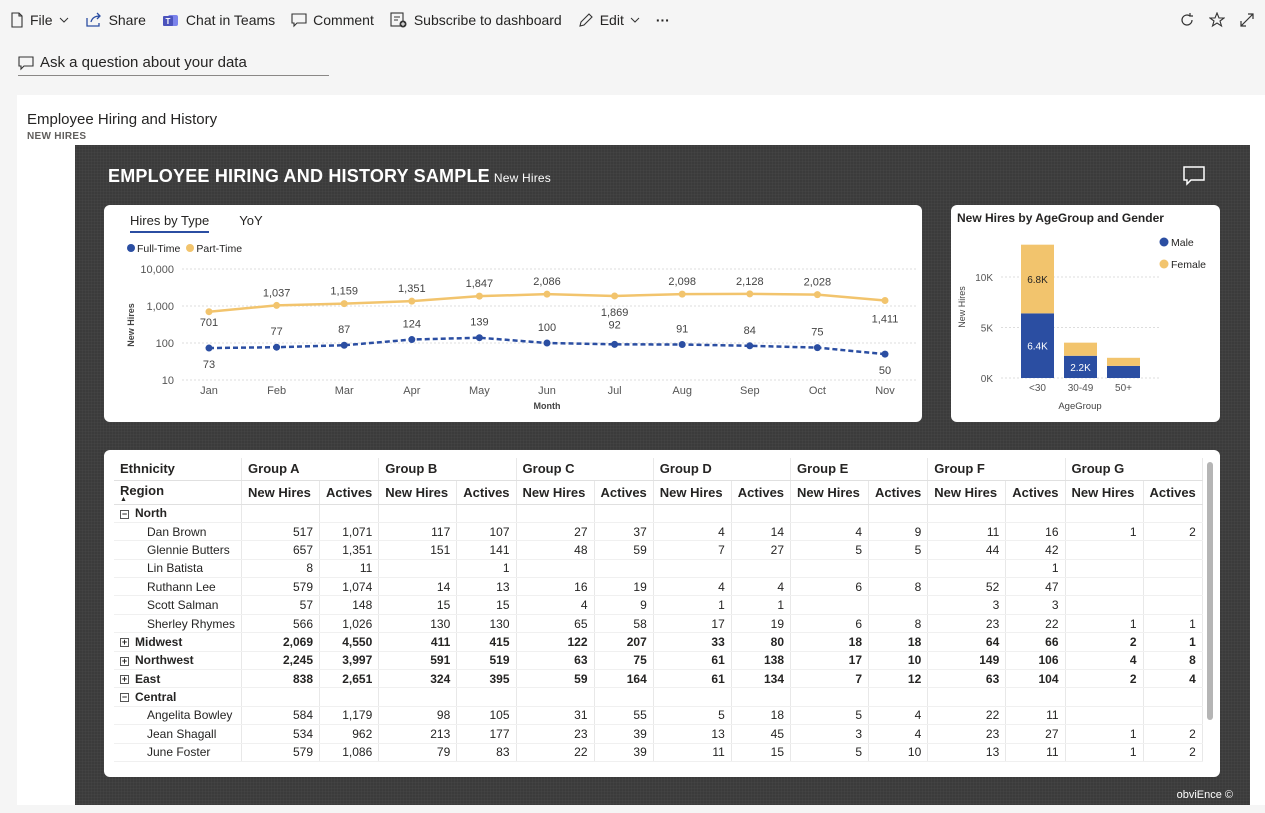 This screenshot has width=1265, height=813. I want to click on table-cell: 141, so click(486, 550).